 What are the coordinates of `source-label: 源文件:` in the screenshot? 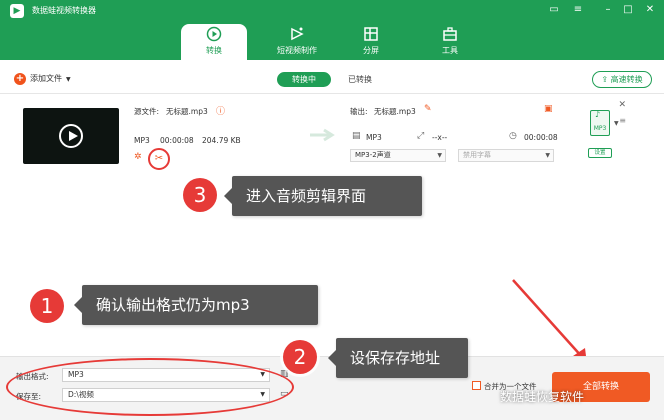 It's located at (147, 111).